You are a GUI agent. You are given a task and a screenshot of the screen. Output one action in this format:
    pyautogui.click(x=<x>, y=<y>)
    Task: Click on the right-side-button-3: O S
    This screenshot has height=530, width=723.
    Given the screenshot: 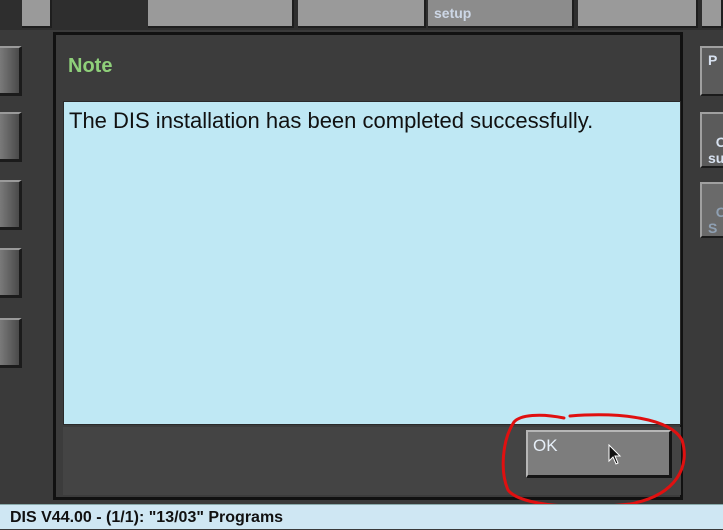 What is the action you would take?
    pyautogui.click(x=711, y=210)
    